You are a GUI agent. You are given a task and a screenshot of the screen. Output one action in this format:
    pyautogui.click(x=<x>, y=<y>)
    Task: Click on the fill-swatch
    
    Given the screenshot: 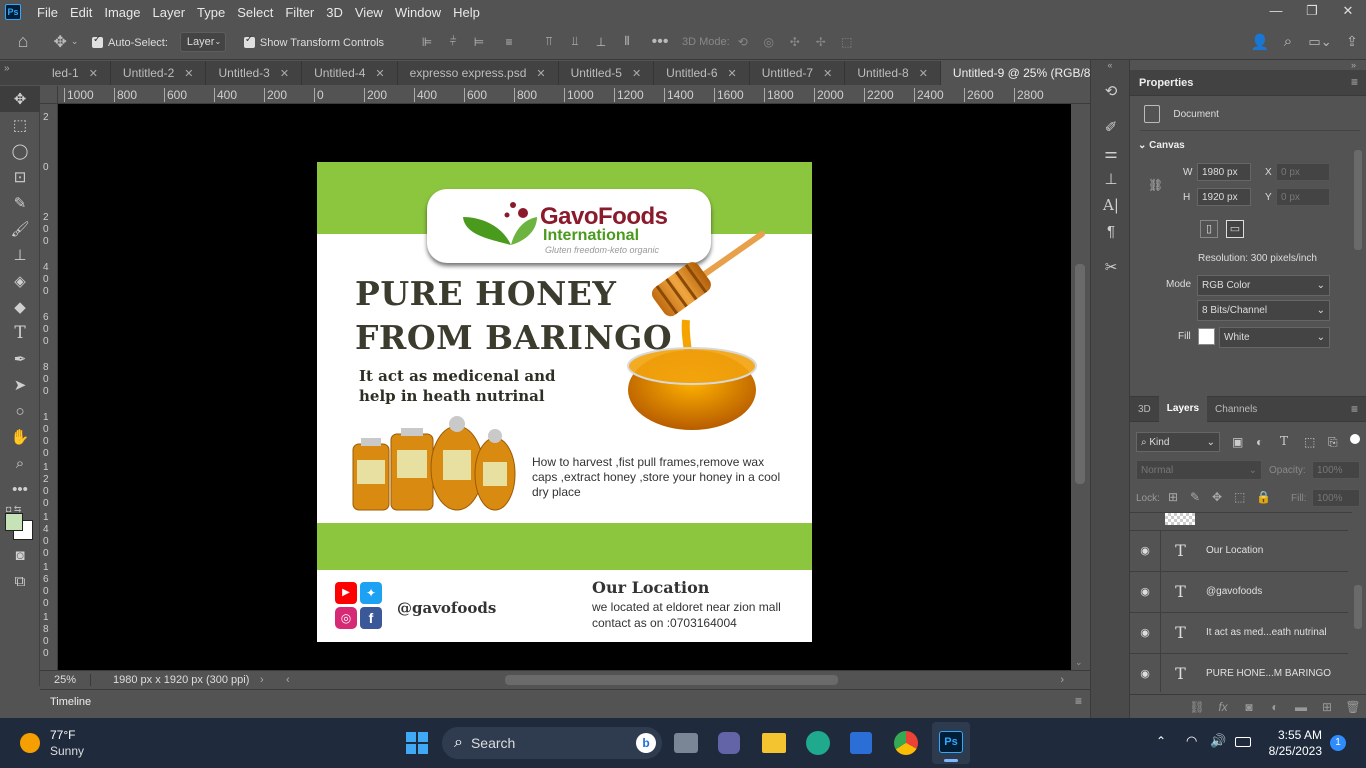 What is the action you would take?
    pyautogui.click(x=1206, y=336)
    